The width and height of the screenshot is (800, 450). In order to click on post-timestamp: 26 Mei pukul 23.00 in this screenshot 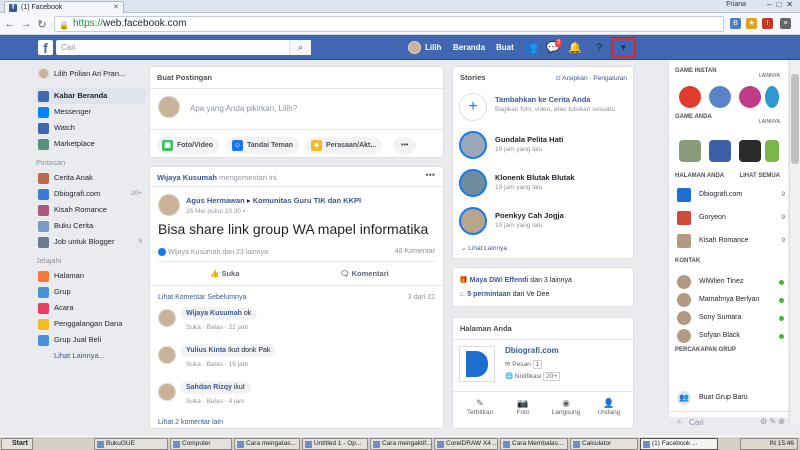, I will do `click(213, 211)`.